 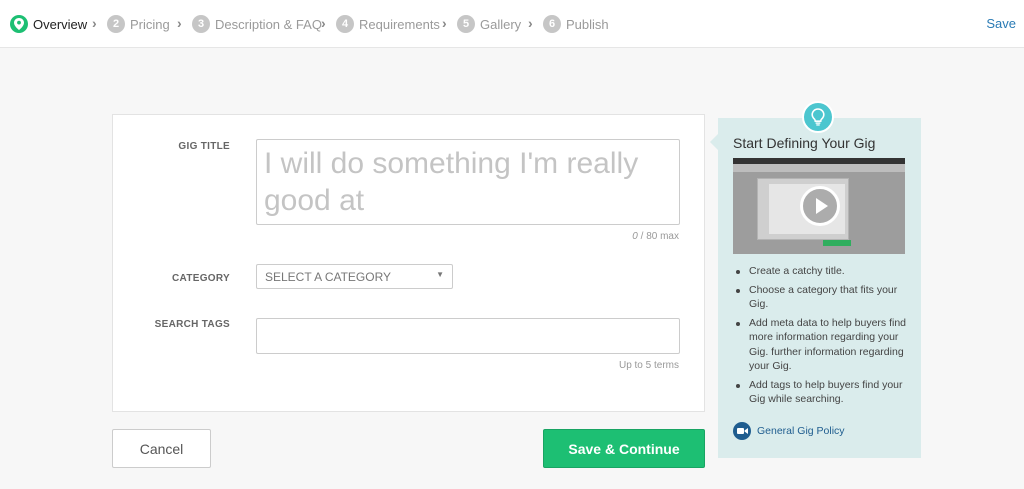 I want to click on step-description-faq: 3 Description & FAQ, so click(x=257, y=24).